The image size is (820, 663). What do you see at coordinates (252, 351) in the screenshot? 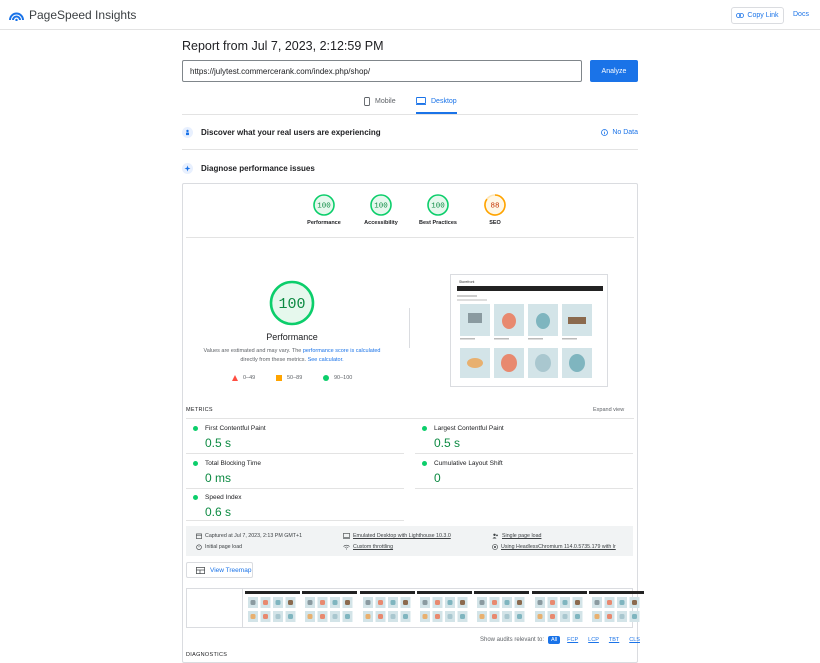
I see `note-text: Values are estimated and may vary. The` at bounding box center [252, 351].